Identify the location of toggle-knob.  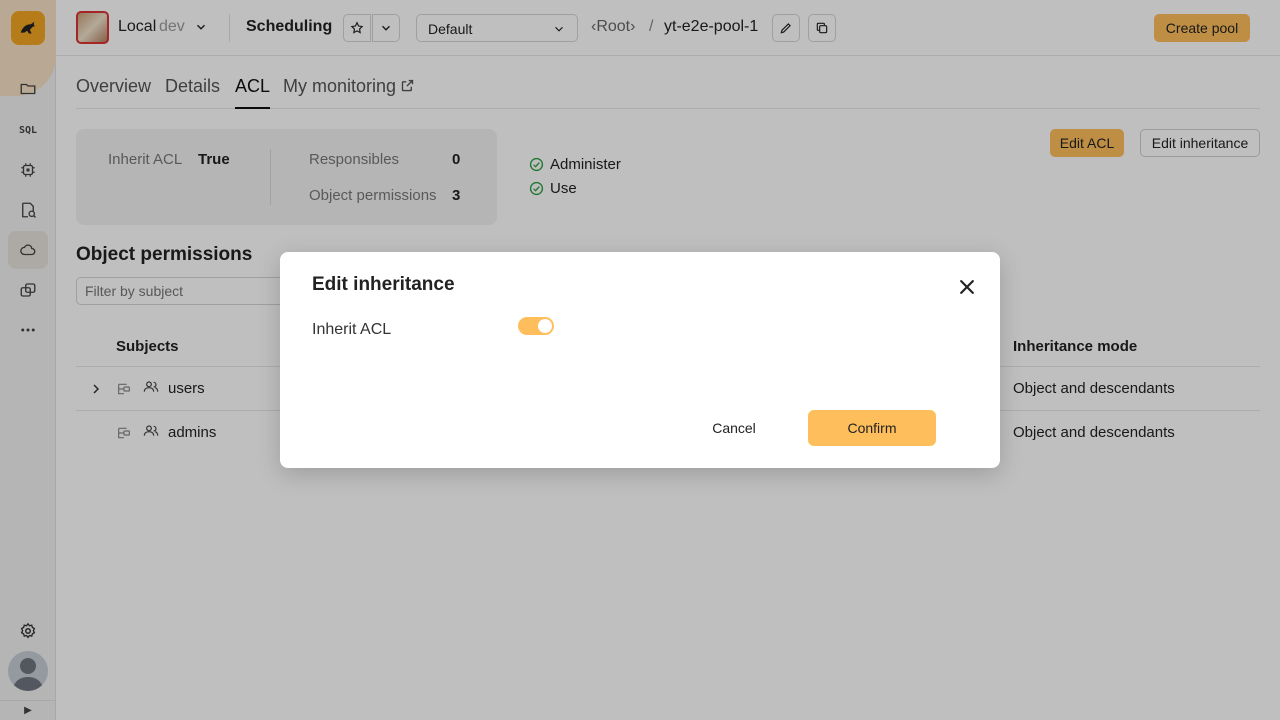
(545, 326).